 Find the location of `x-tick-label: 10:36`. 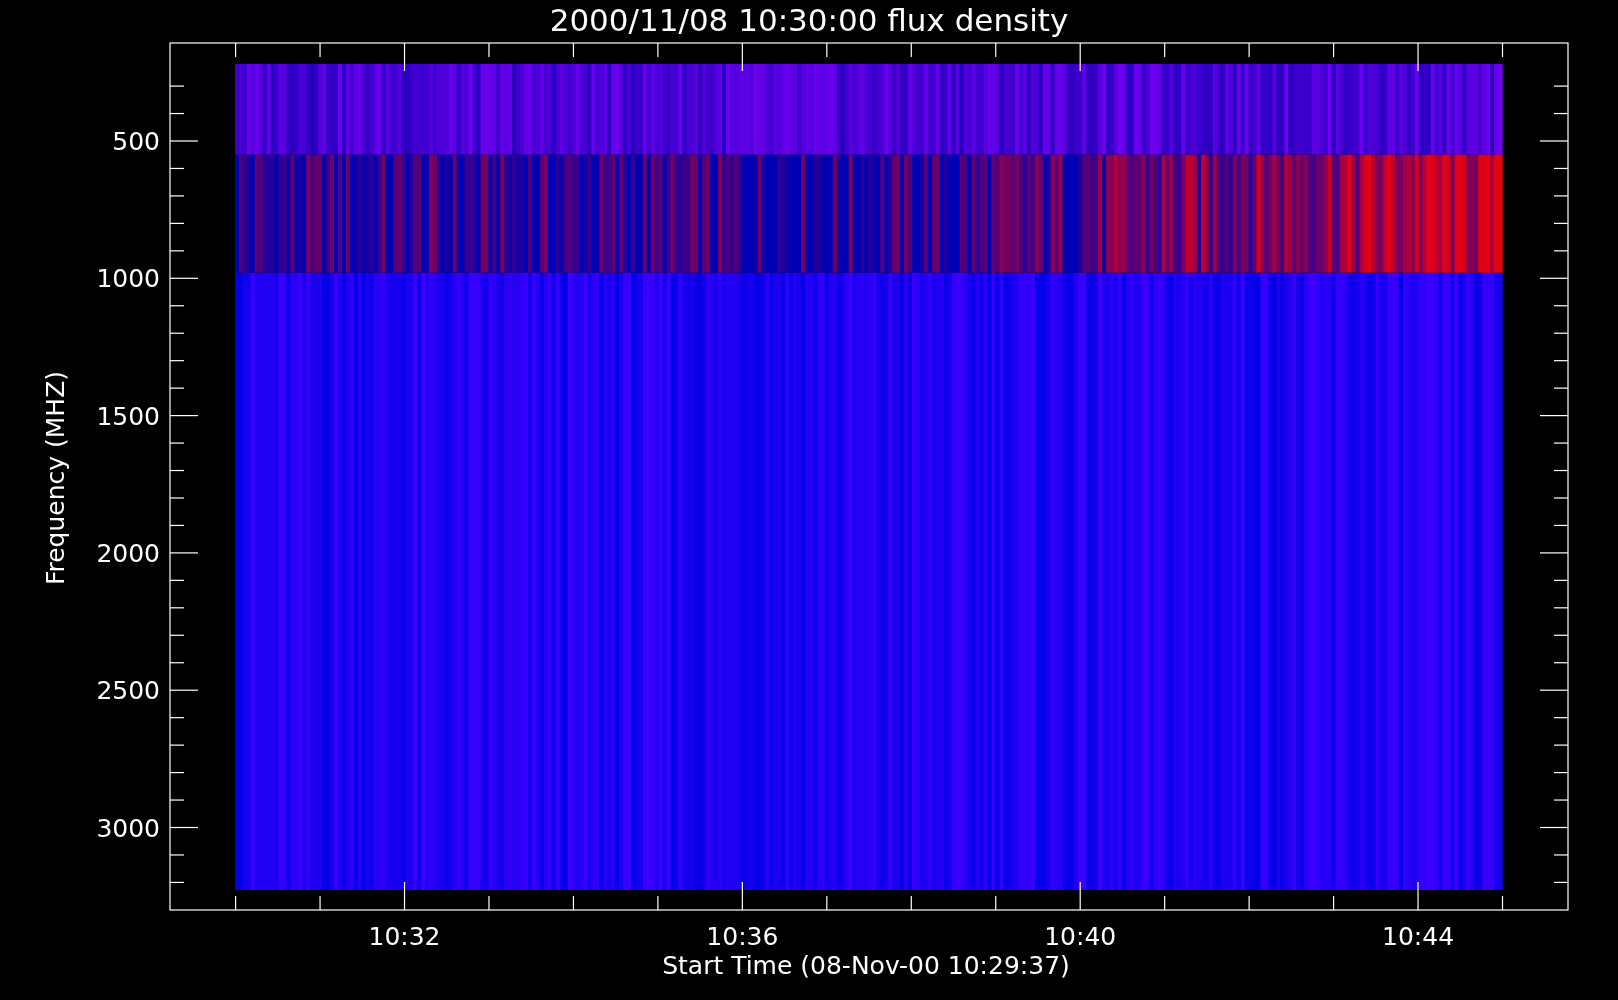

x-tick-label: 10:36 is located at coordinates (742, 936).